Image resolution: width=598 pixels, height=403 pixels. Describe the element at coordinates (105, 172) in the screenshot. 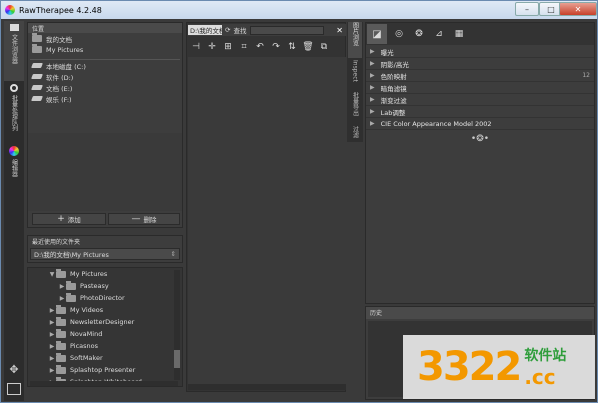

I see `places-empty-area` at that location.